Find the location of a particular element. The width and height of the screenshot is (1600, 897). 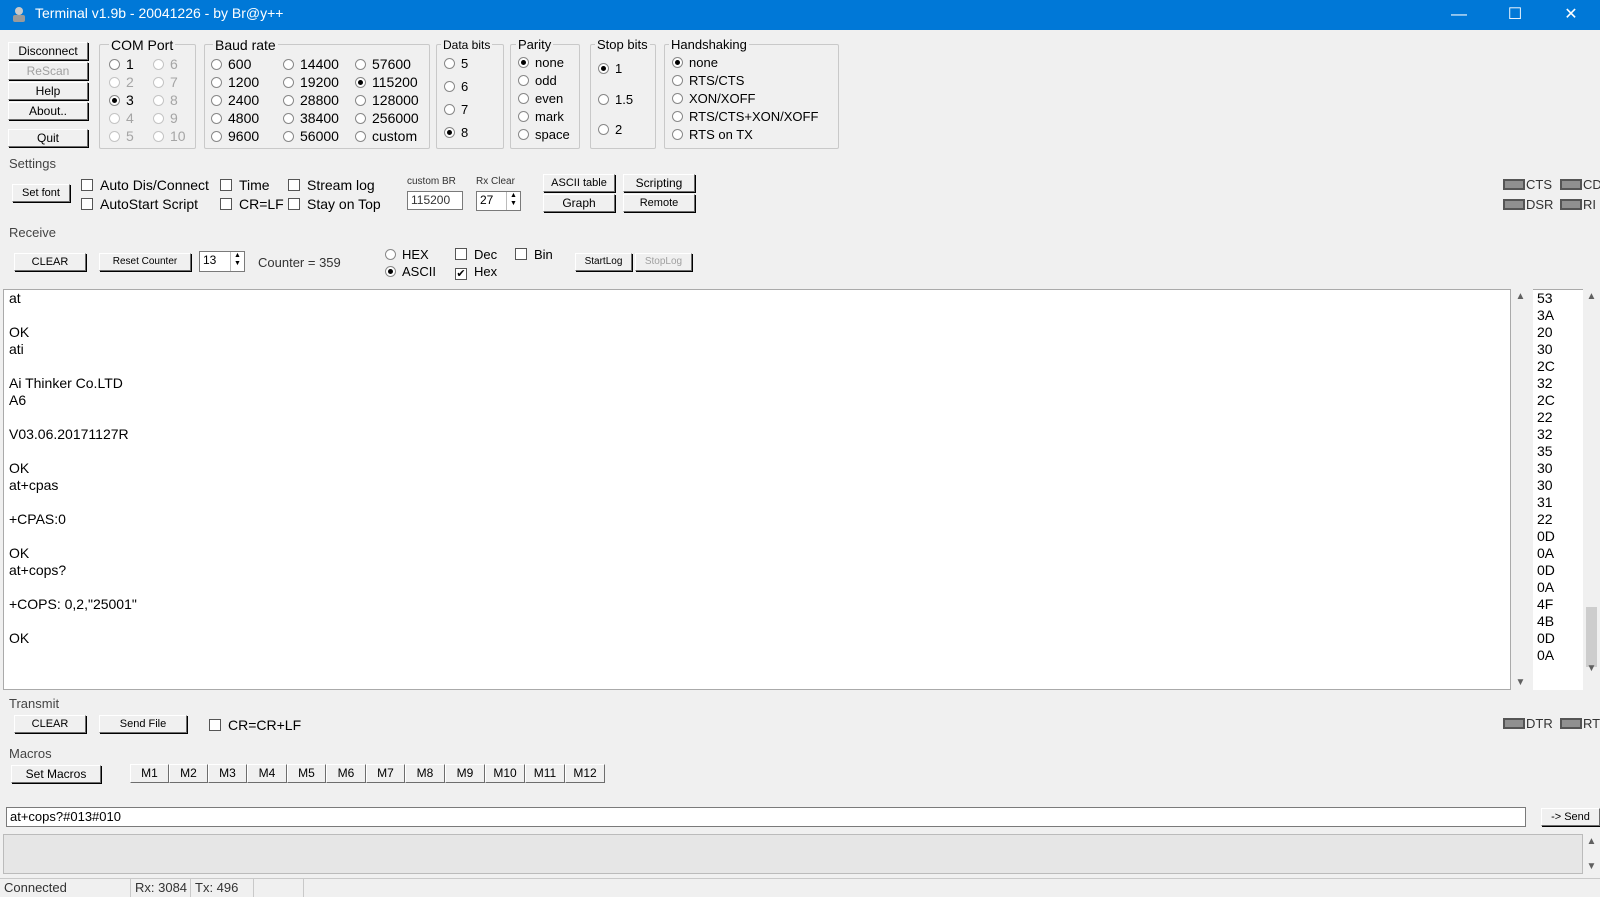

baud-radio-115200: 115200 is located at coordinates (386, 82).